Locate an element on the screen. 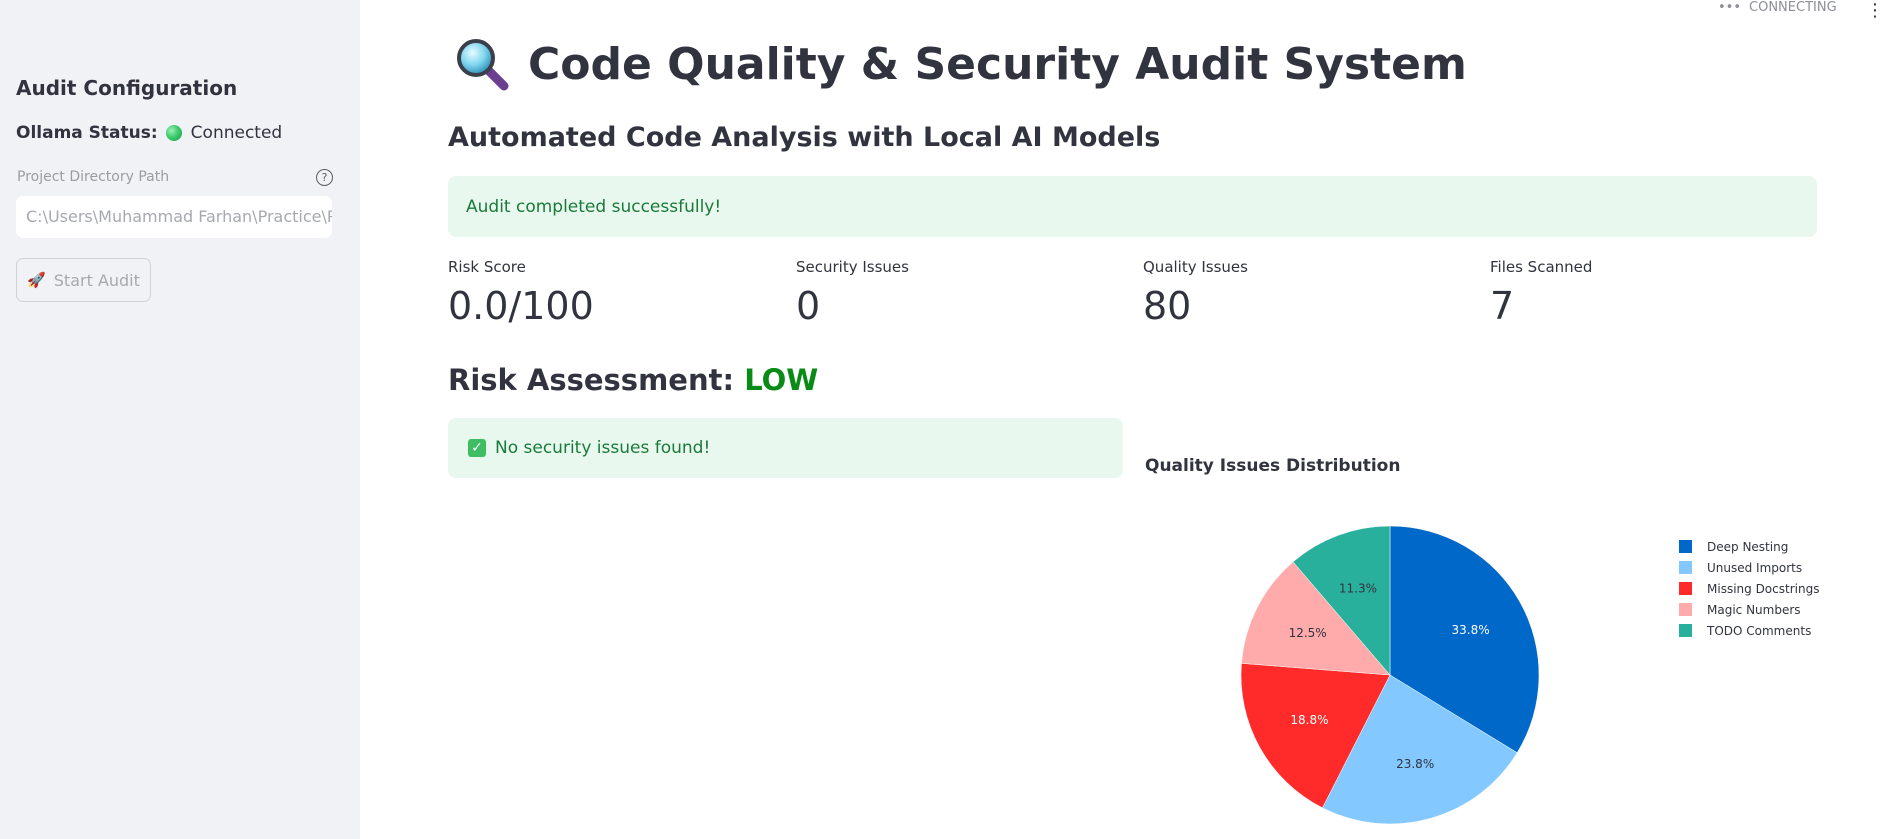 The height and width of the screenshot is (839, 1894). metric-value: 7 is located at coordinates (1502, 306).